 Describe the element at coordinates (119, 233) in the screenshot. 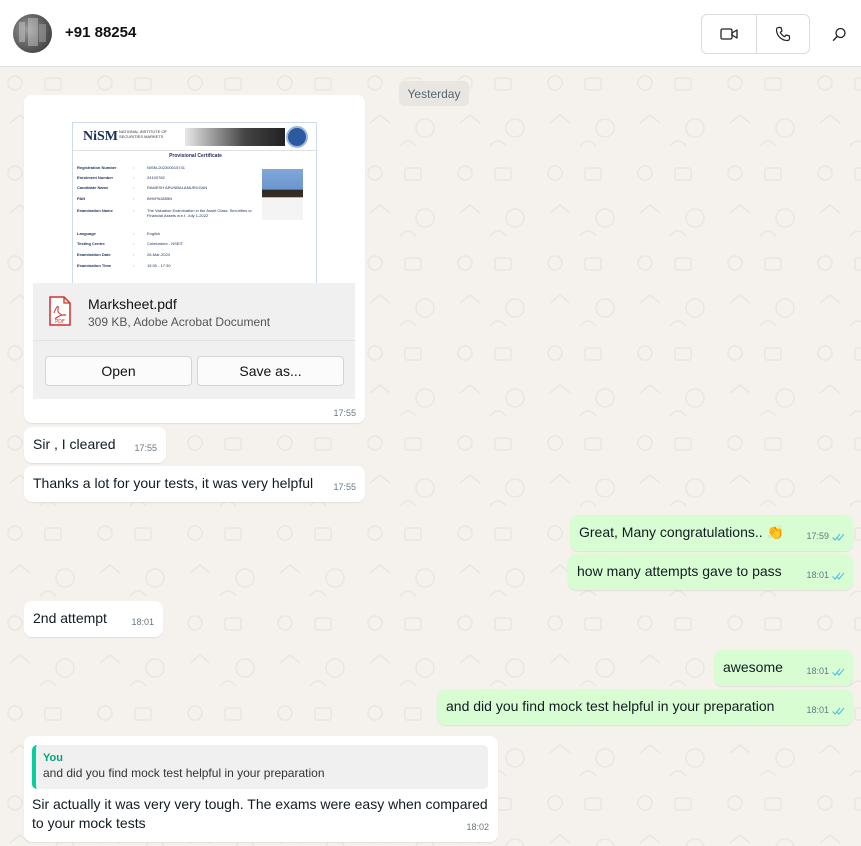

I see `cert-row: Language: English` at that location.